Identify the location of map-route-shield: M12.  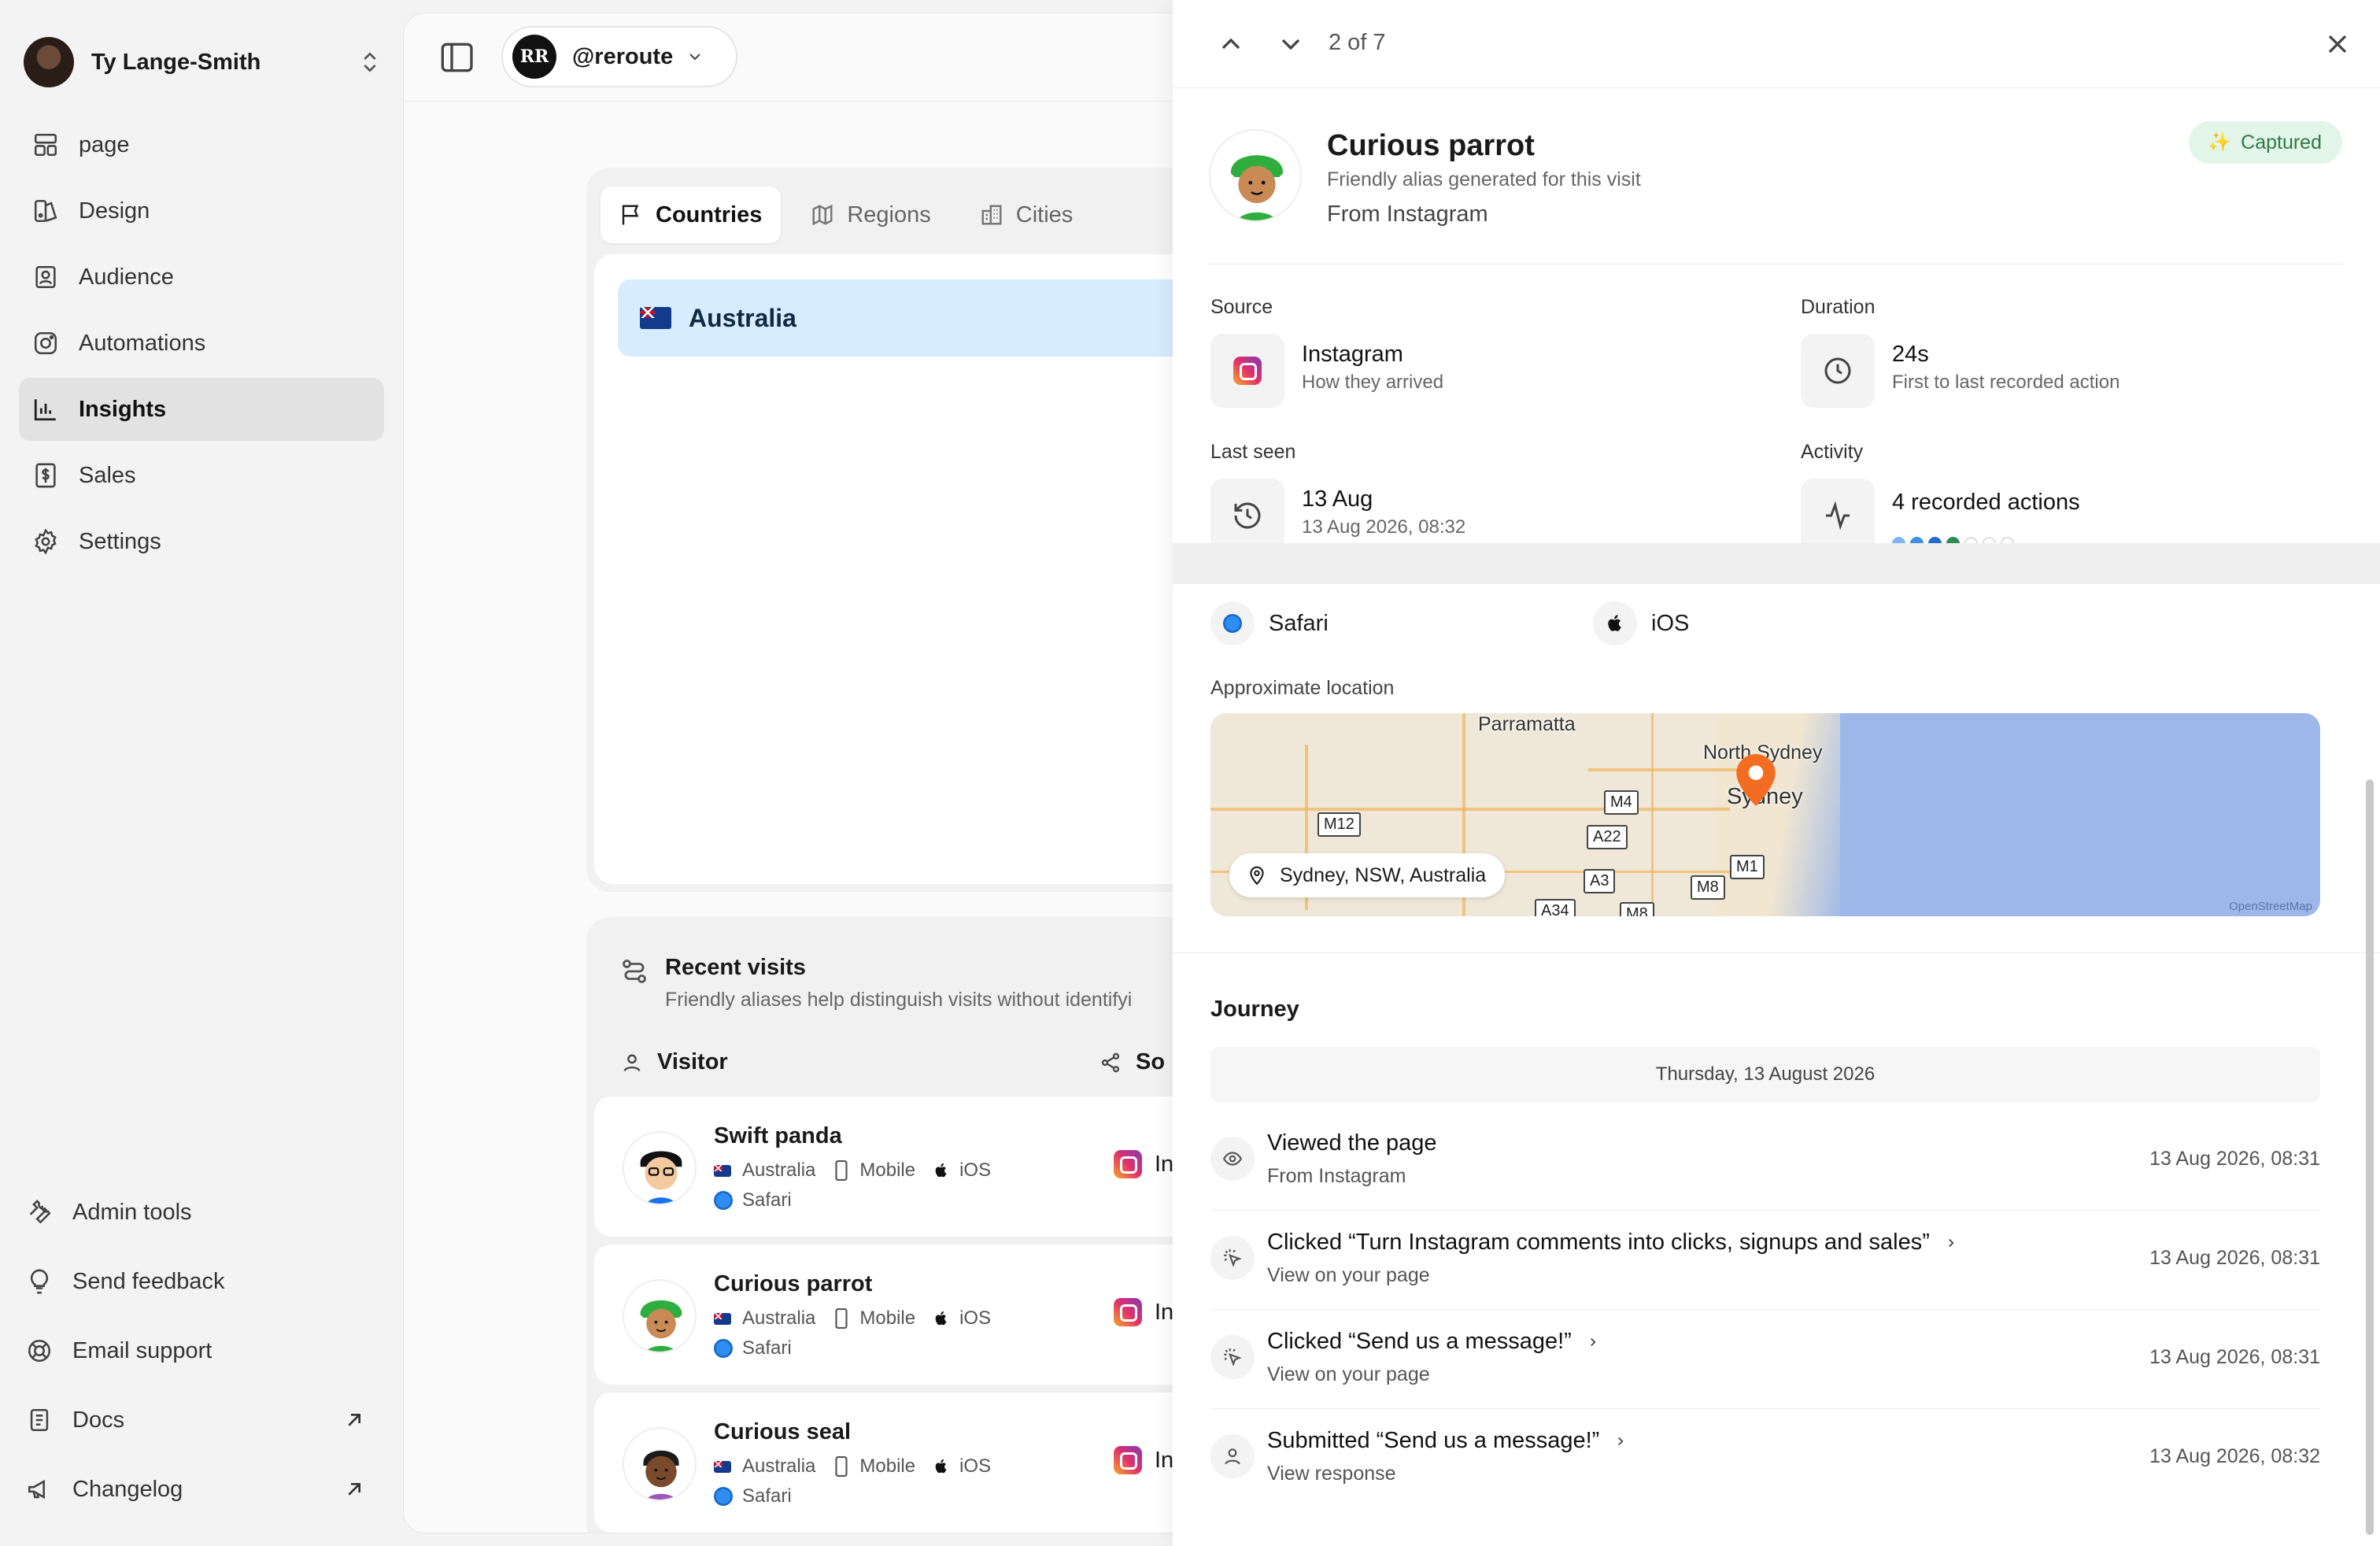
(1339, 824).